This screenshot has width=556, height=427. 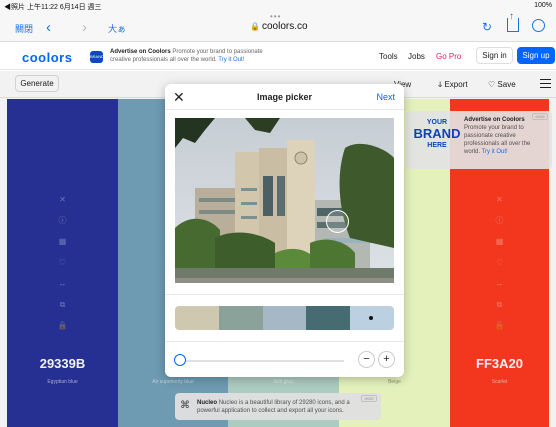 I want to click on selected-dot-icon, so click(x=371, y=318).